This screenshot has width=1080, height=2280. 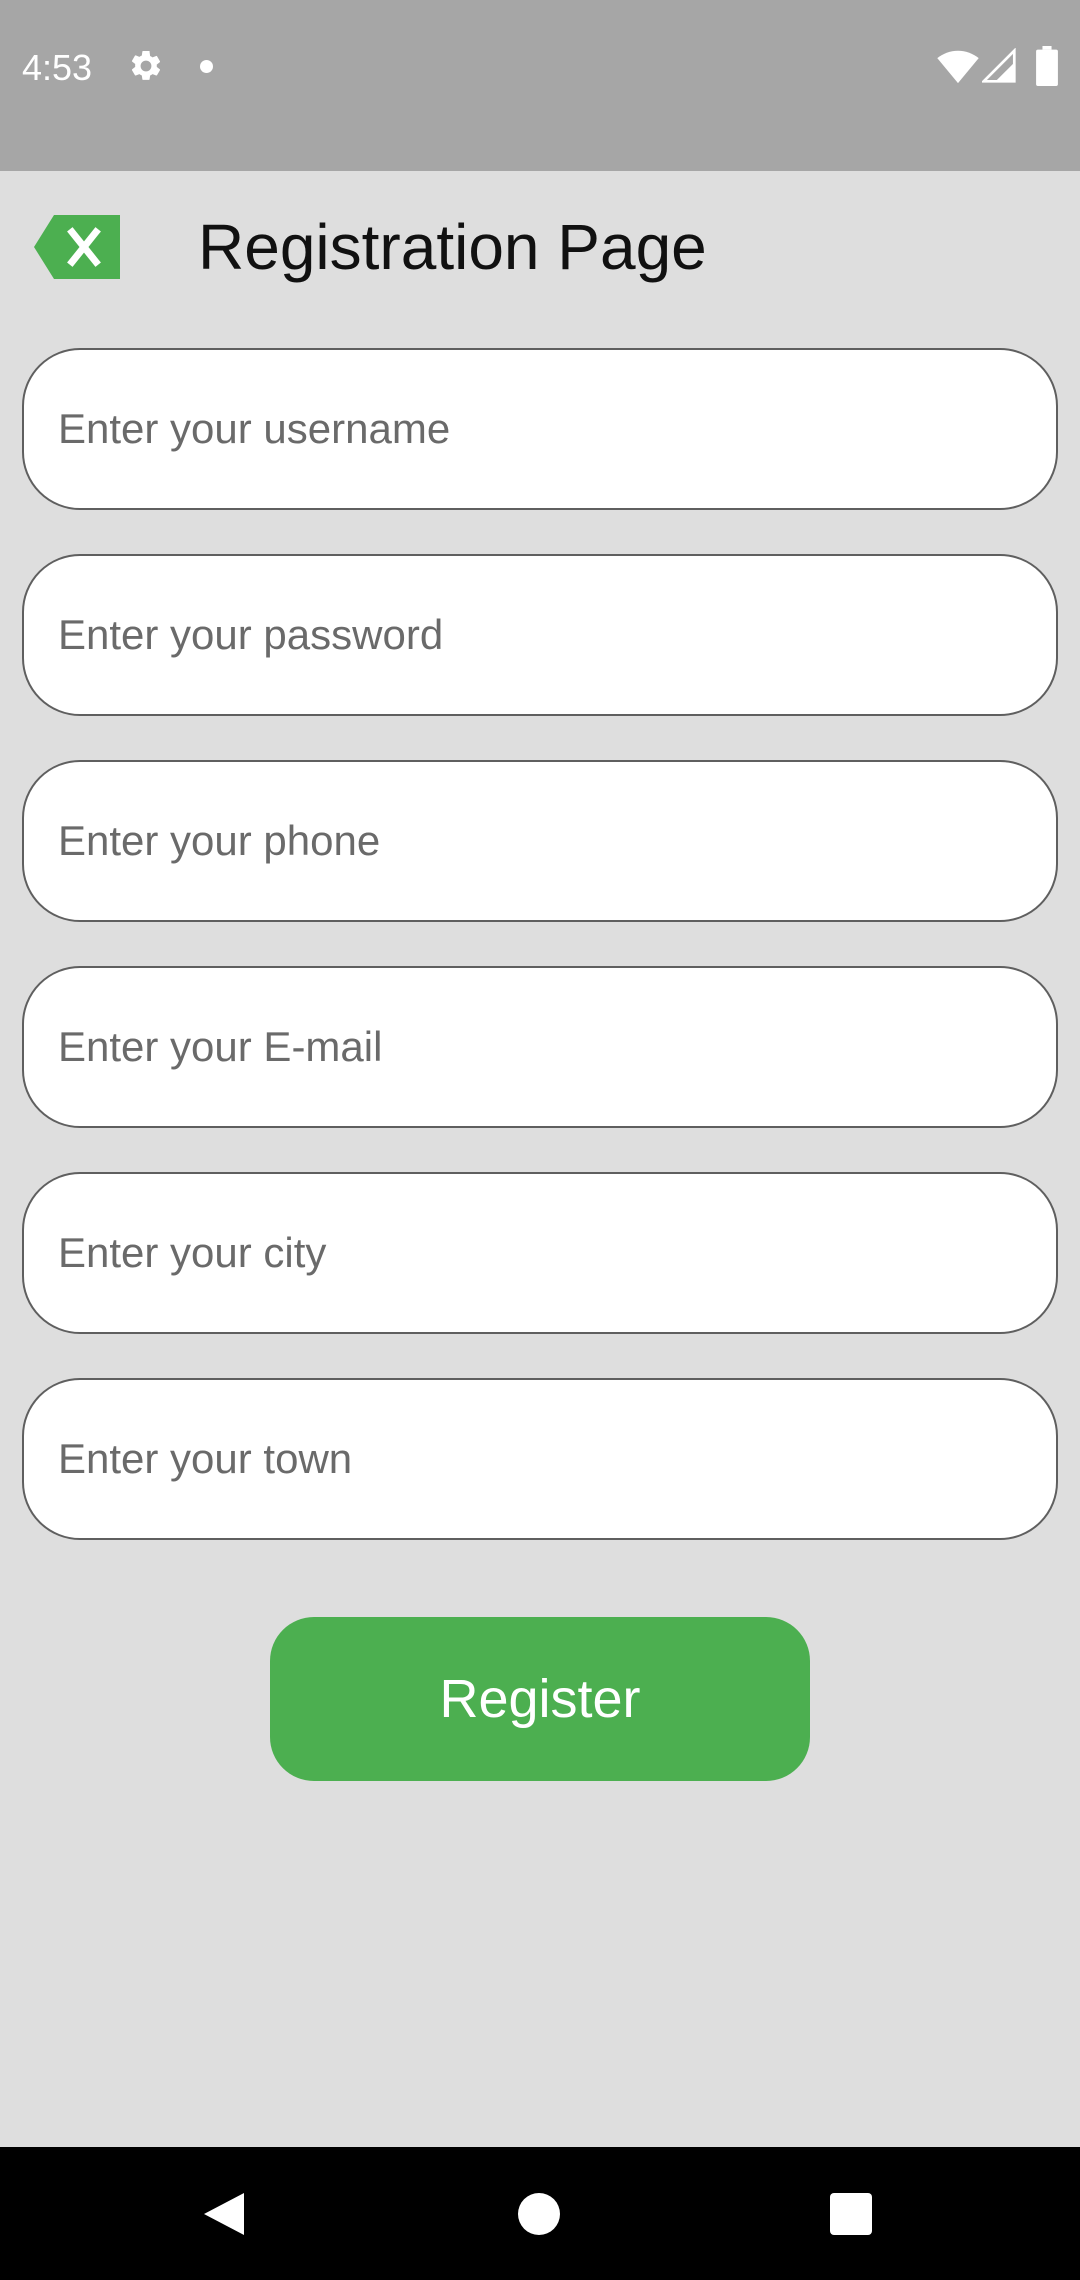 I want to click on town-field, so click(x=540, y=1459).